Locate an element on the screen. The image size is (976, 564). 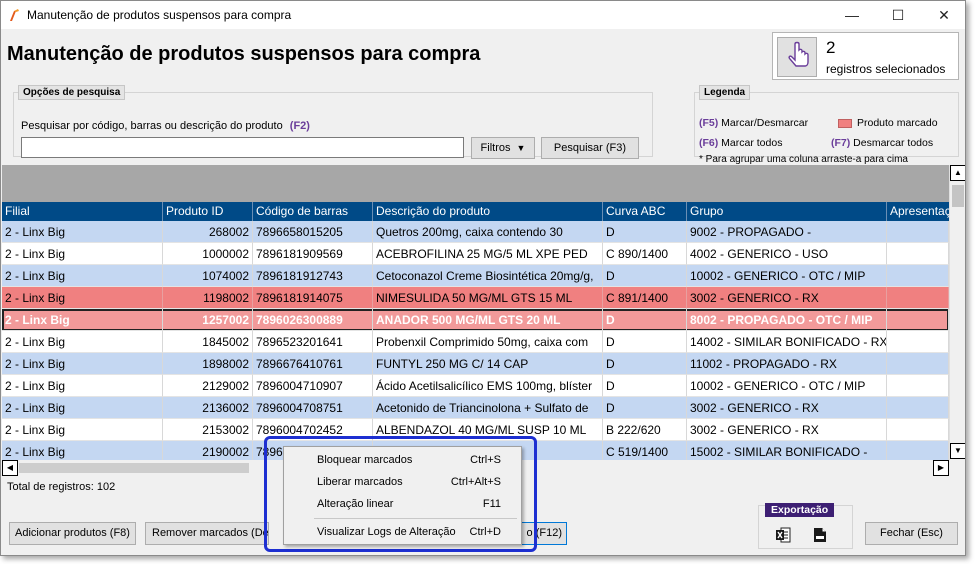
cell-grupo: 8002 - PROPAGADO - OTC / MIP is located at coordinates (787, 320).